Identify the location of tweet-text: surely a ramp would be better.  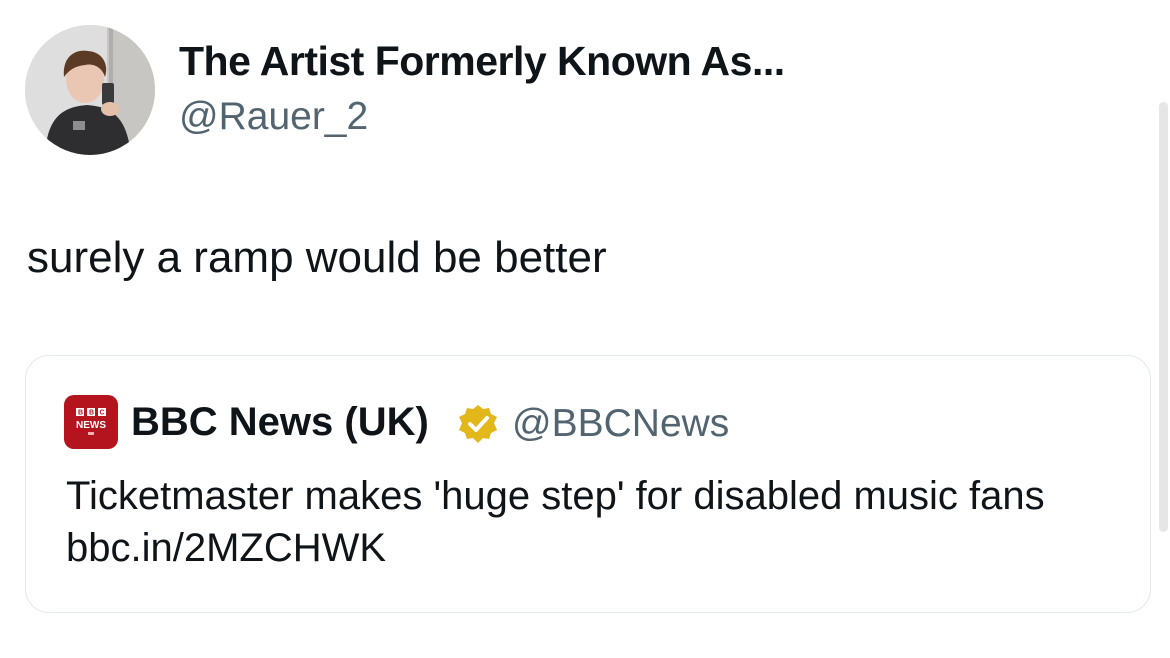
(317, 257).